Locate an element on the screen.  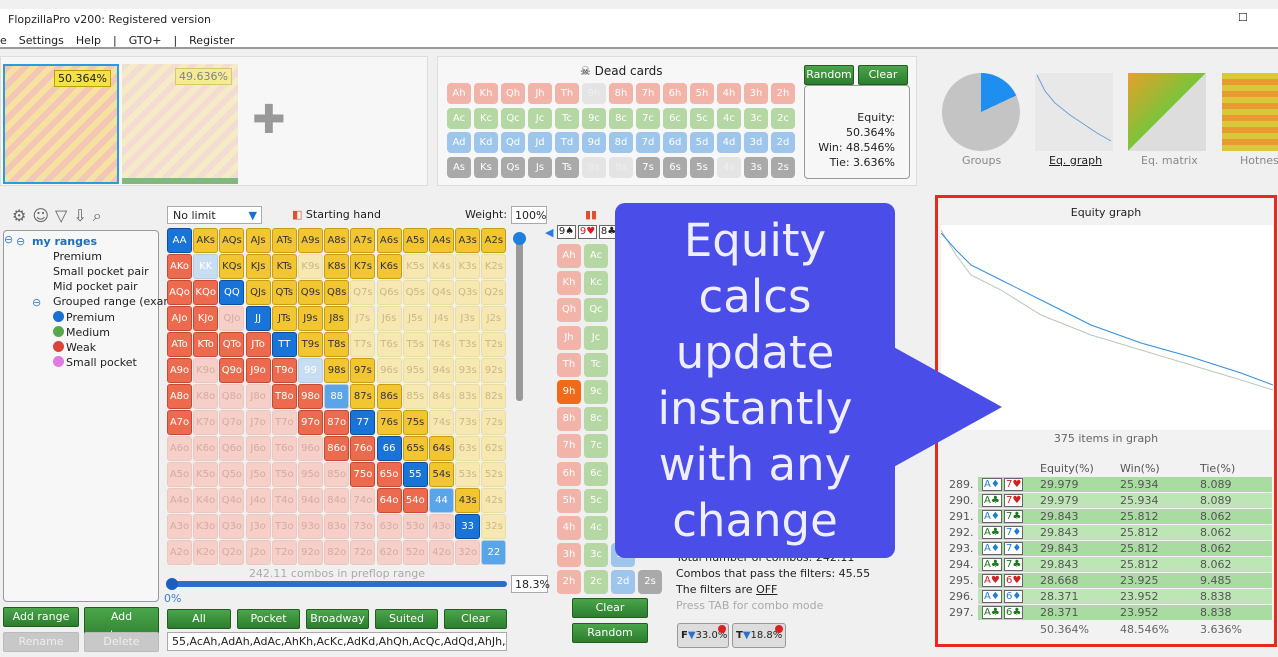
board-card-picker-Ah: Ah is located at coordinates (569, 256).